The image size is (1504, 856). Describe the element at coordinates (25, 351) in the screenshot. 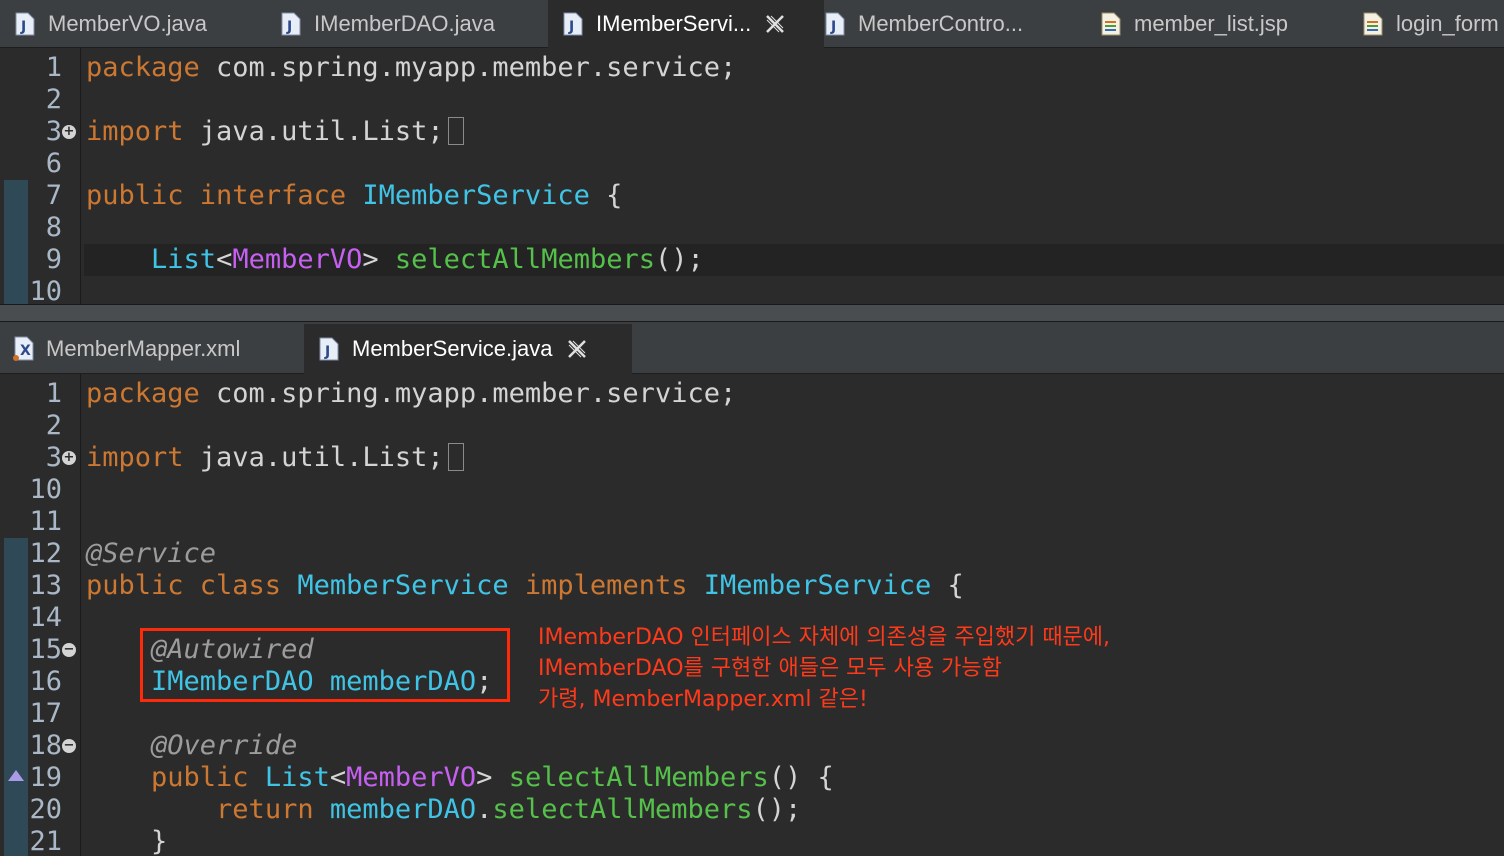

I see `svg-text: X` at that location.